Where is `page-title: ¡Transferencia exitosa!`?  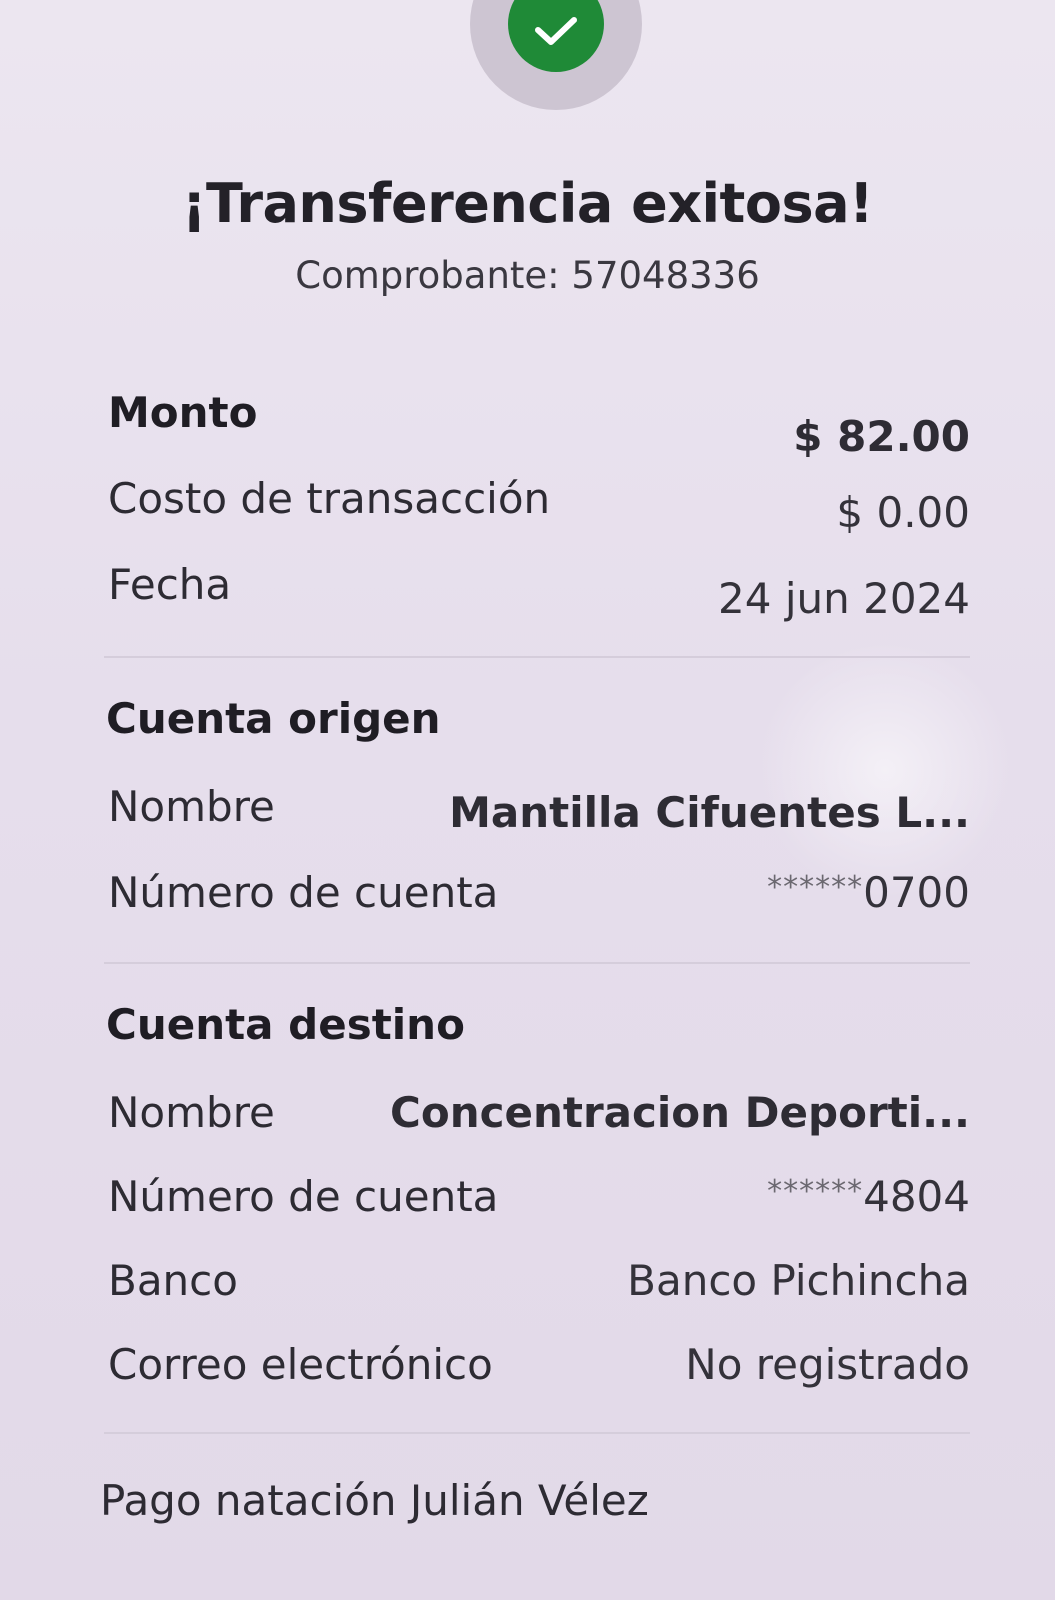
page-title: ¡Transferencia exitosa! is located at coordinates (527, 203).